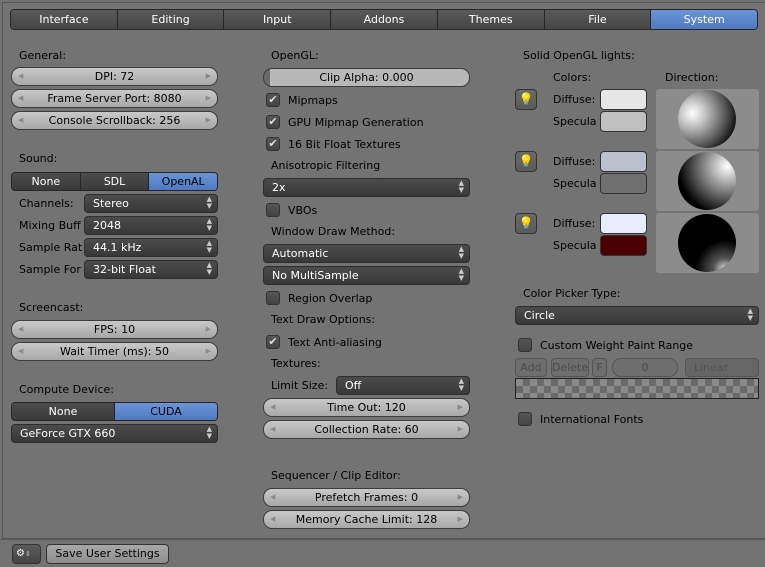  I want to click on frame-server-port-value: Frame Server Port: 8080, so click(114, 98).